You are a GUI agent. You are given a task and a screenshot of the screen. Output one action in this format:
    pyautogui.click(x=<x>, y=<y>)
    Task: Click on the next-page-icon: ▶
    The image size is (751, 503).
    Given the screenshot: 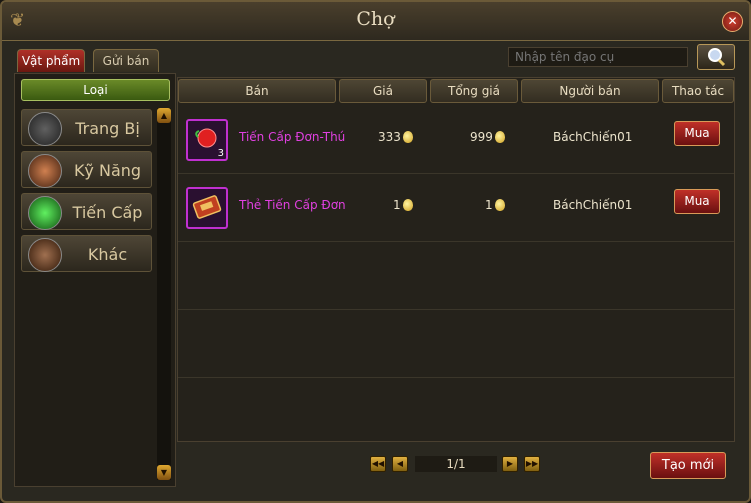 What is the action you would take?
    pyautogui.click(x=510, y=463)
    